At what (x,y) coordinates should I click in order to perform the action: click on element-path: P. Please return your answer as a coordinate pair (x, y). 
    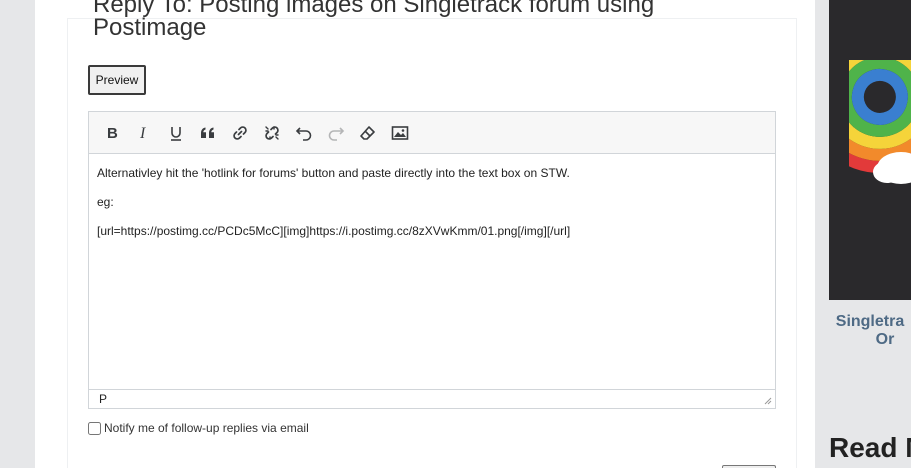
    Looking at the image, I should click on (103, 399).